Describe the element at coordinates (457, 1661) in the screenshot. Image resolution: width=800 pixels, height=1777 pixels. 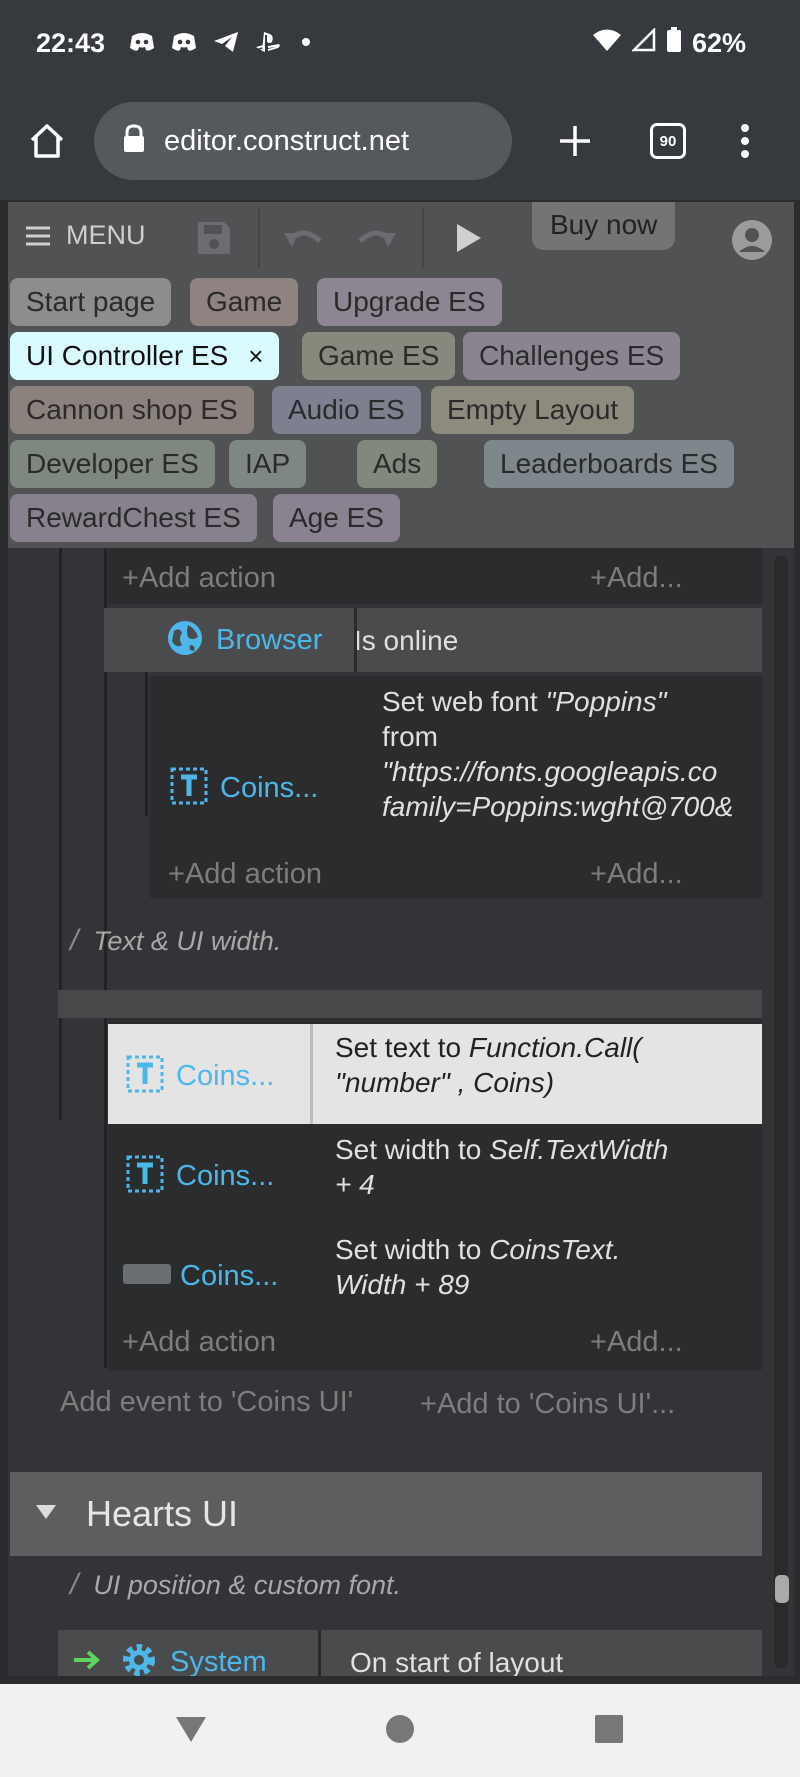
I see `condition-text: On start of layout` at that location.